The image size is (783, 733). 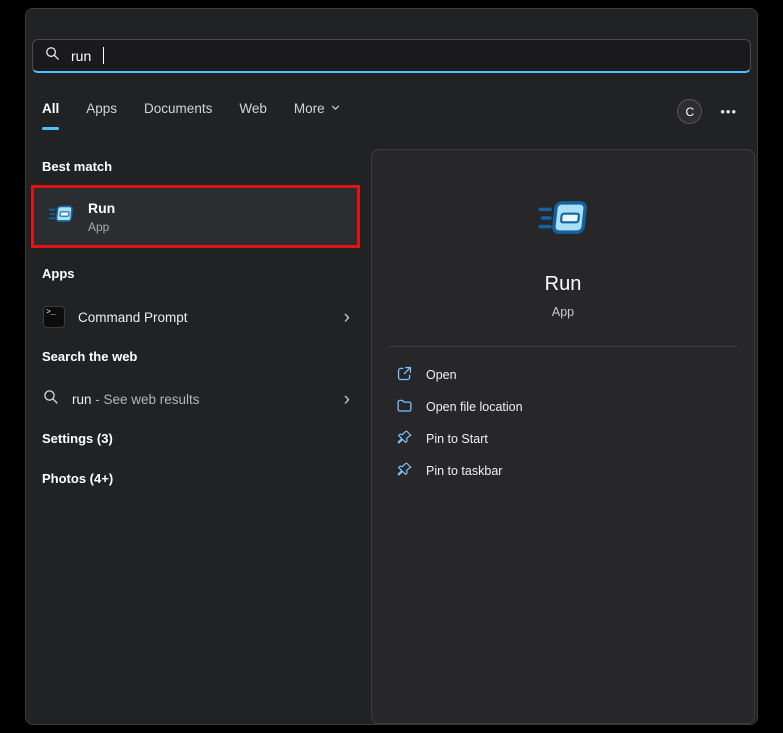 I want to click on tab-documents: Documents, so click(x=178, y=115).